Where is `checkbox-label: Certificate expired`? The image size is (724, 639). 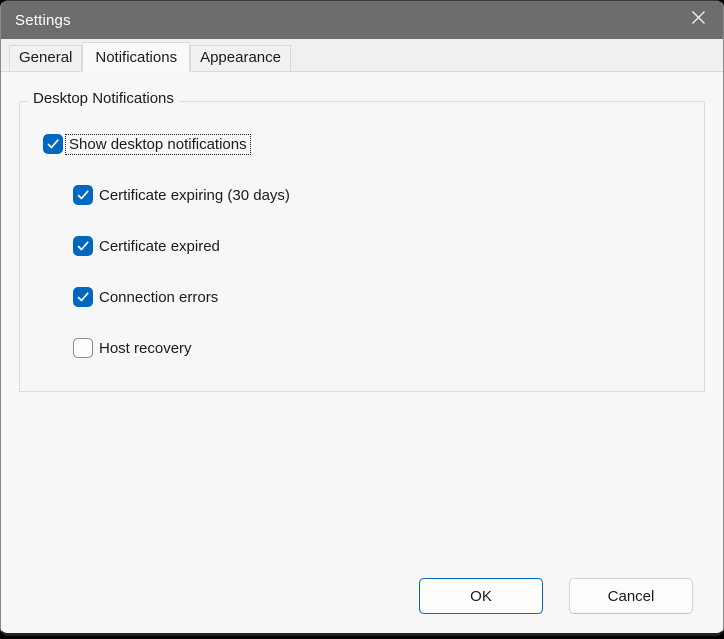 checkbox-label: Certificate expired is located at coordinates (159, 246).